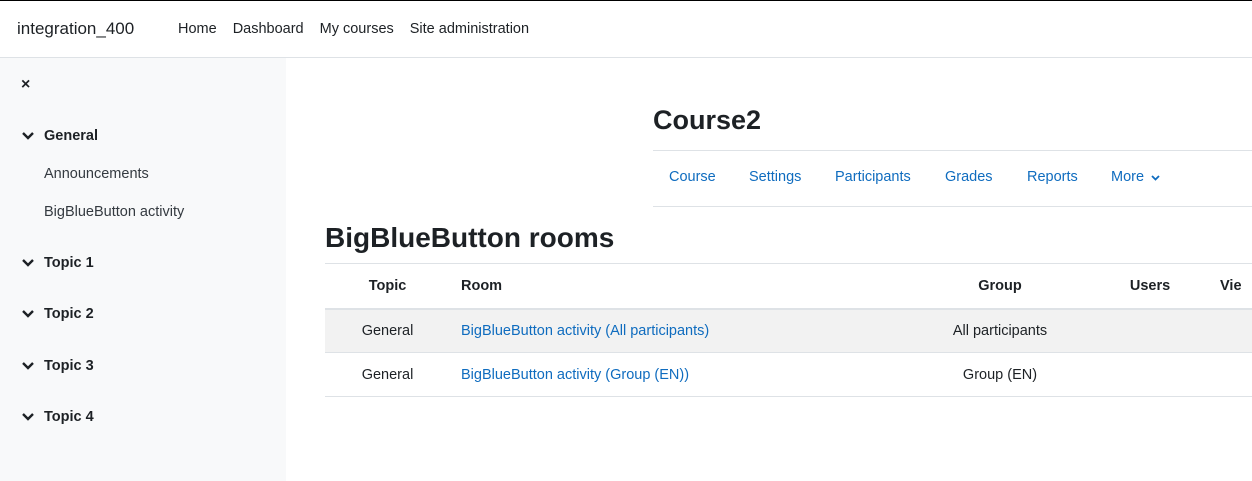 The height and width of the screenshot is (481, 1252). Describe the element at coordinates (1000, 286) in the screenshot. I see `col-group: Group` at that location.